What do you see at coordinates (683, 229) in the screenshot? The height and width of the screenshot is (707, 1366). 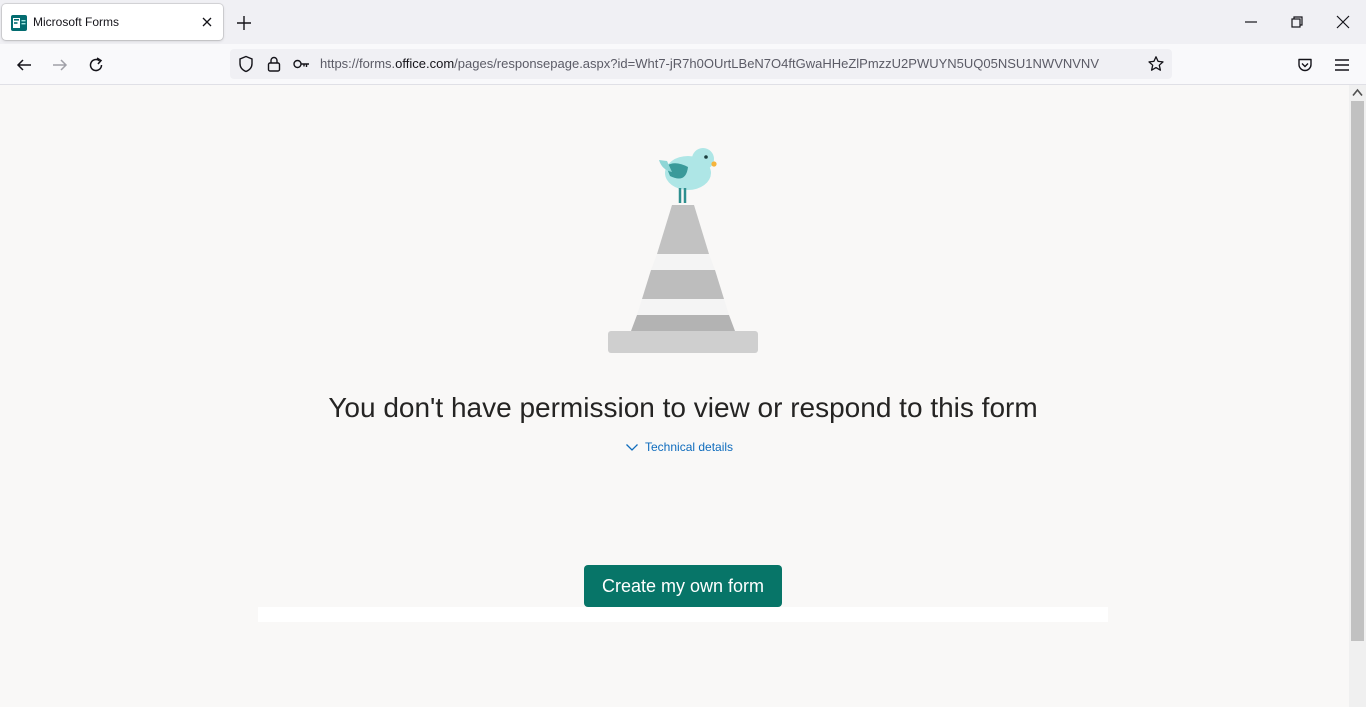 I see `cone-top-band` at bounding box center [683, 229].